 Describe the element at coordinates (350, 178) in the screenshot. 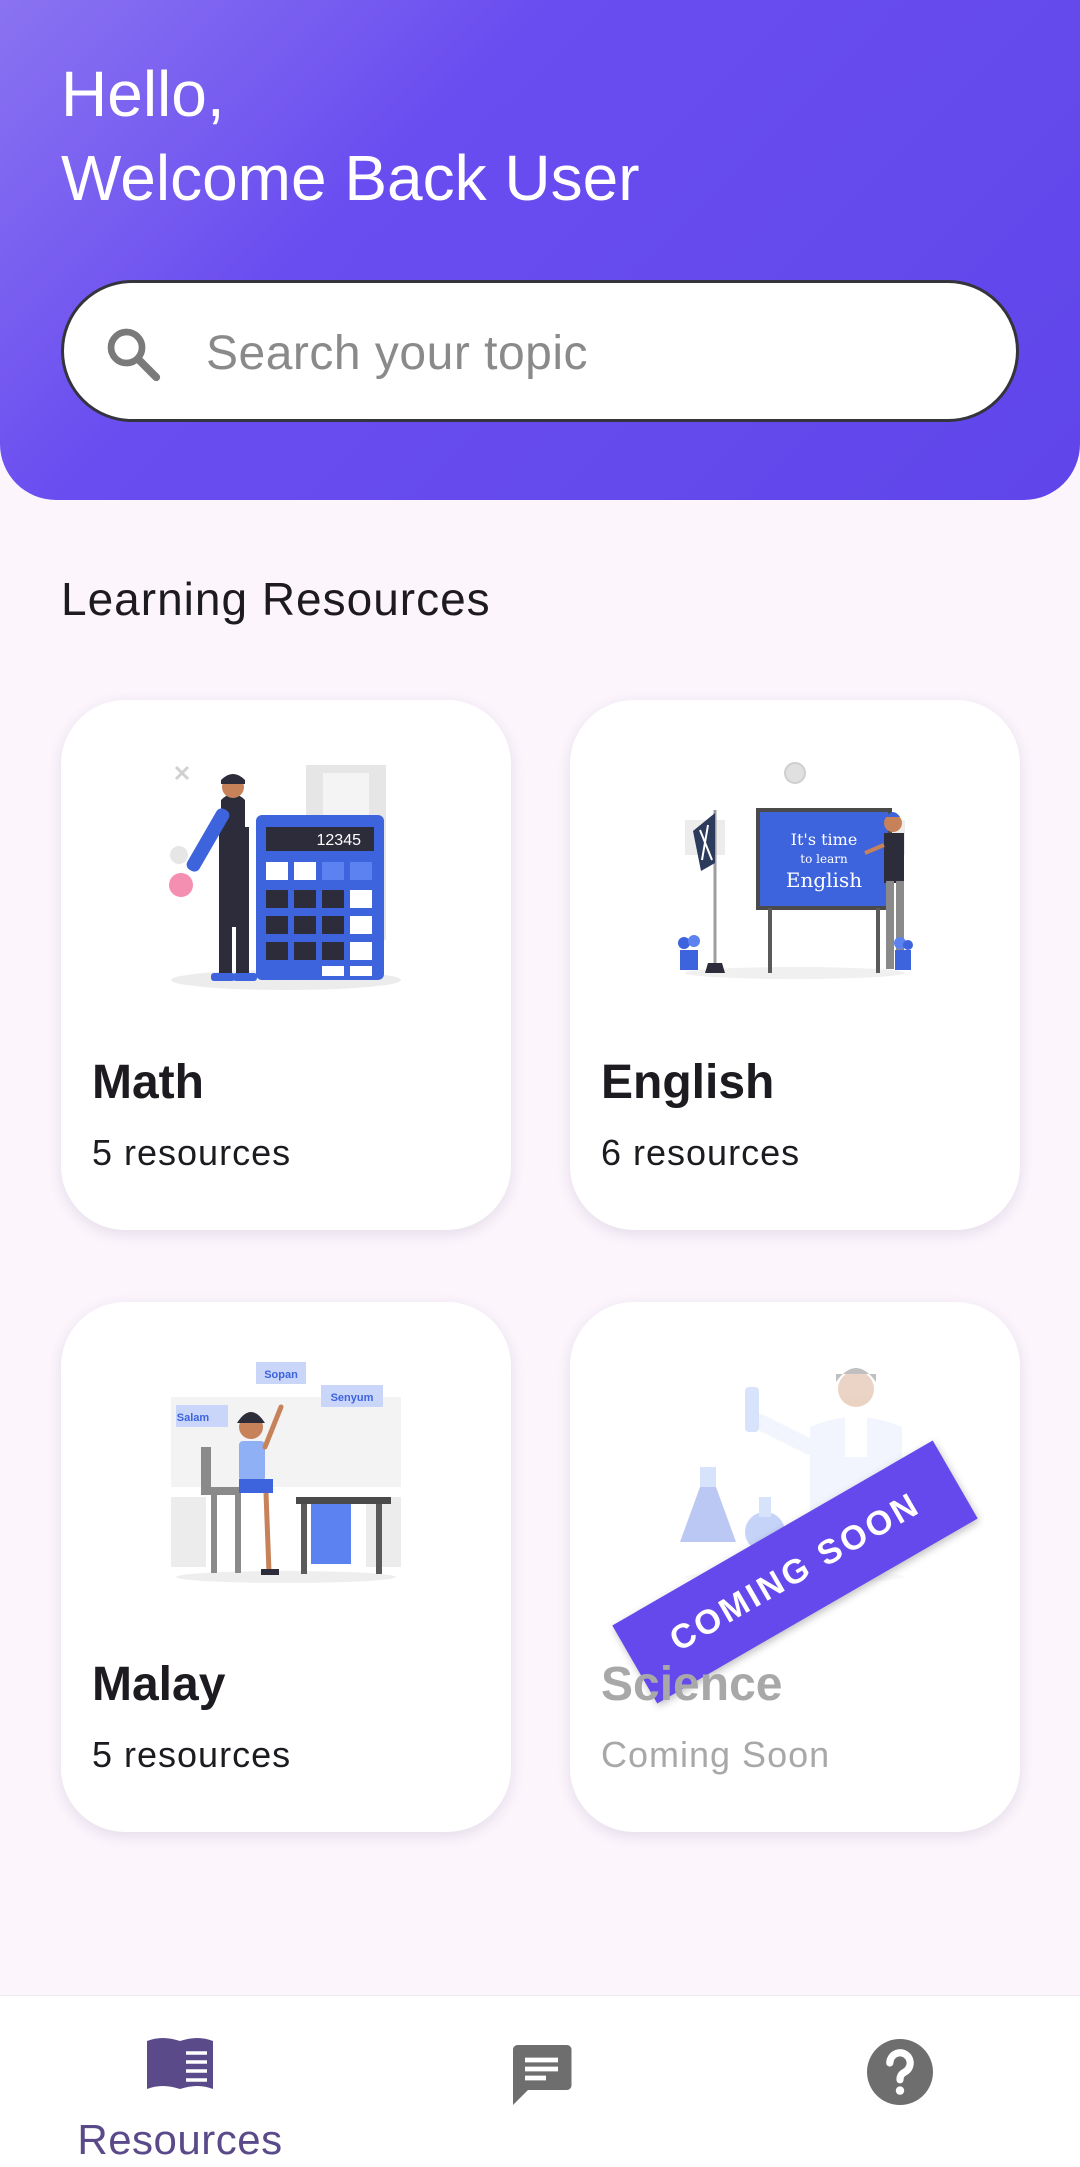

I see `greeting-line-2: Welcome Back User` at that location.